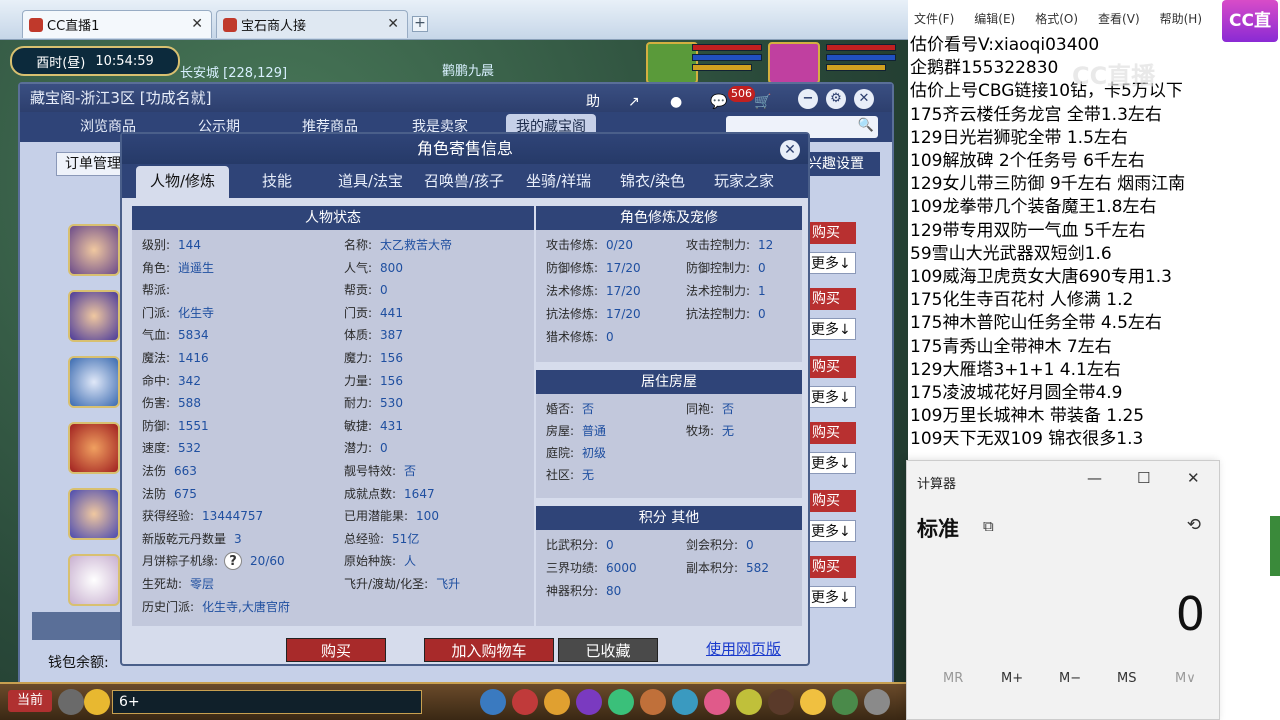 This screenshot has height=720, width=1280. What do you see at coordinates (669, 382) in the screenshot?
I see `house-header: 居住房屋` at bounding box center [669, 382].